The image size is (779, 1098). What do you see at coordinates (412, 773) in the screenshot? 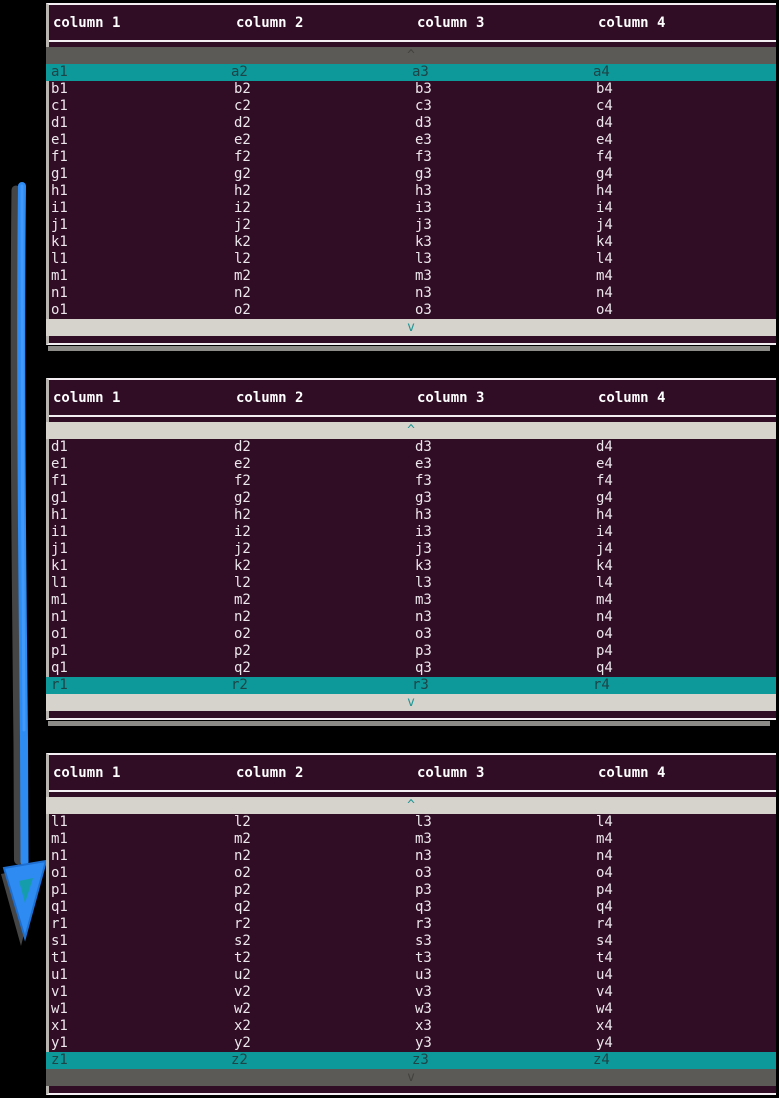
I see `table-header: column 1 column 2 column 3 column 4` at bounding box center [412, 773].